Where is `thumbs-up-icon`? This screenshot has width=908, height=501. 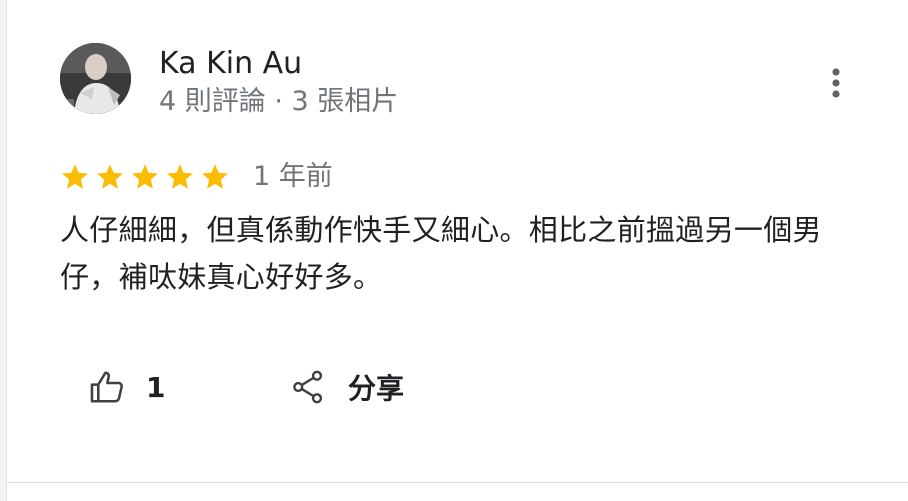
thumbs-up-icon is located at coordinates (106, 387).